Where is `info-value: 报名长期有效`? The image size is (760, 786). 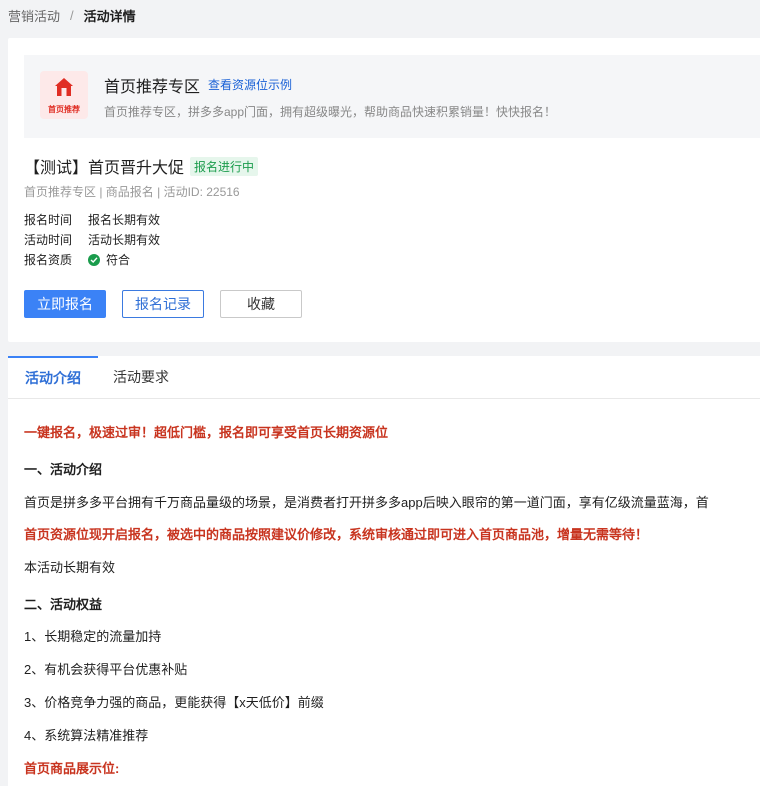 info-value: 报名长期有效 is located at coordinates (124, 220).